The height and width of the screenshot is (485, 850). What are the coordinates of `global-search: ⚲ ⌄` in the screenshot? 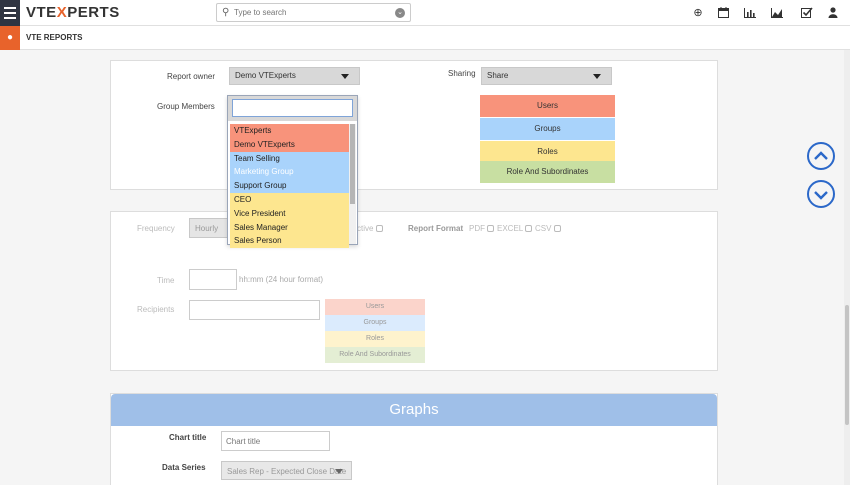 It's located at (313, 12).